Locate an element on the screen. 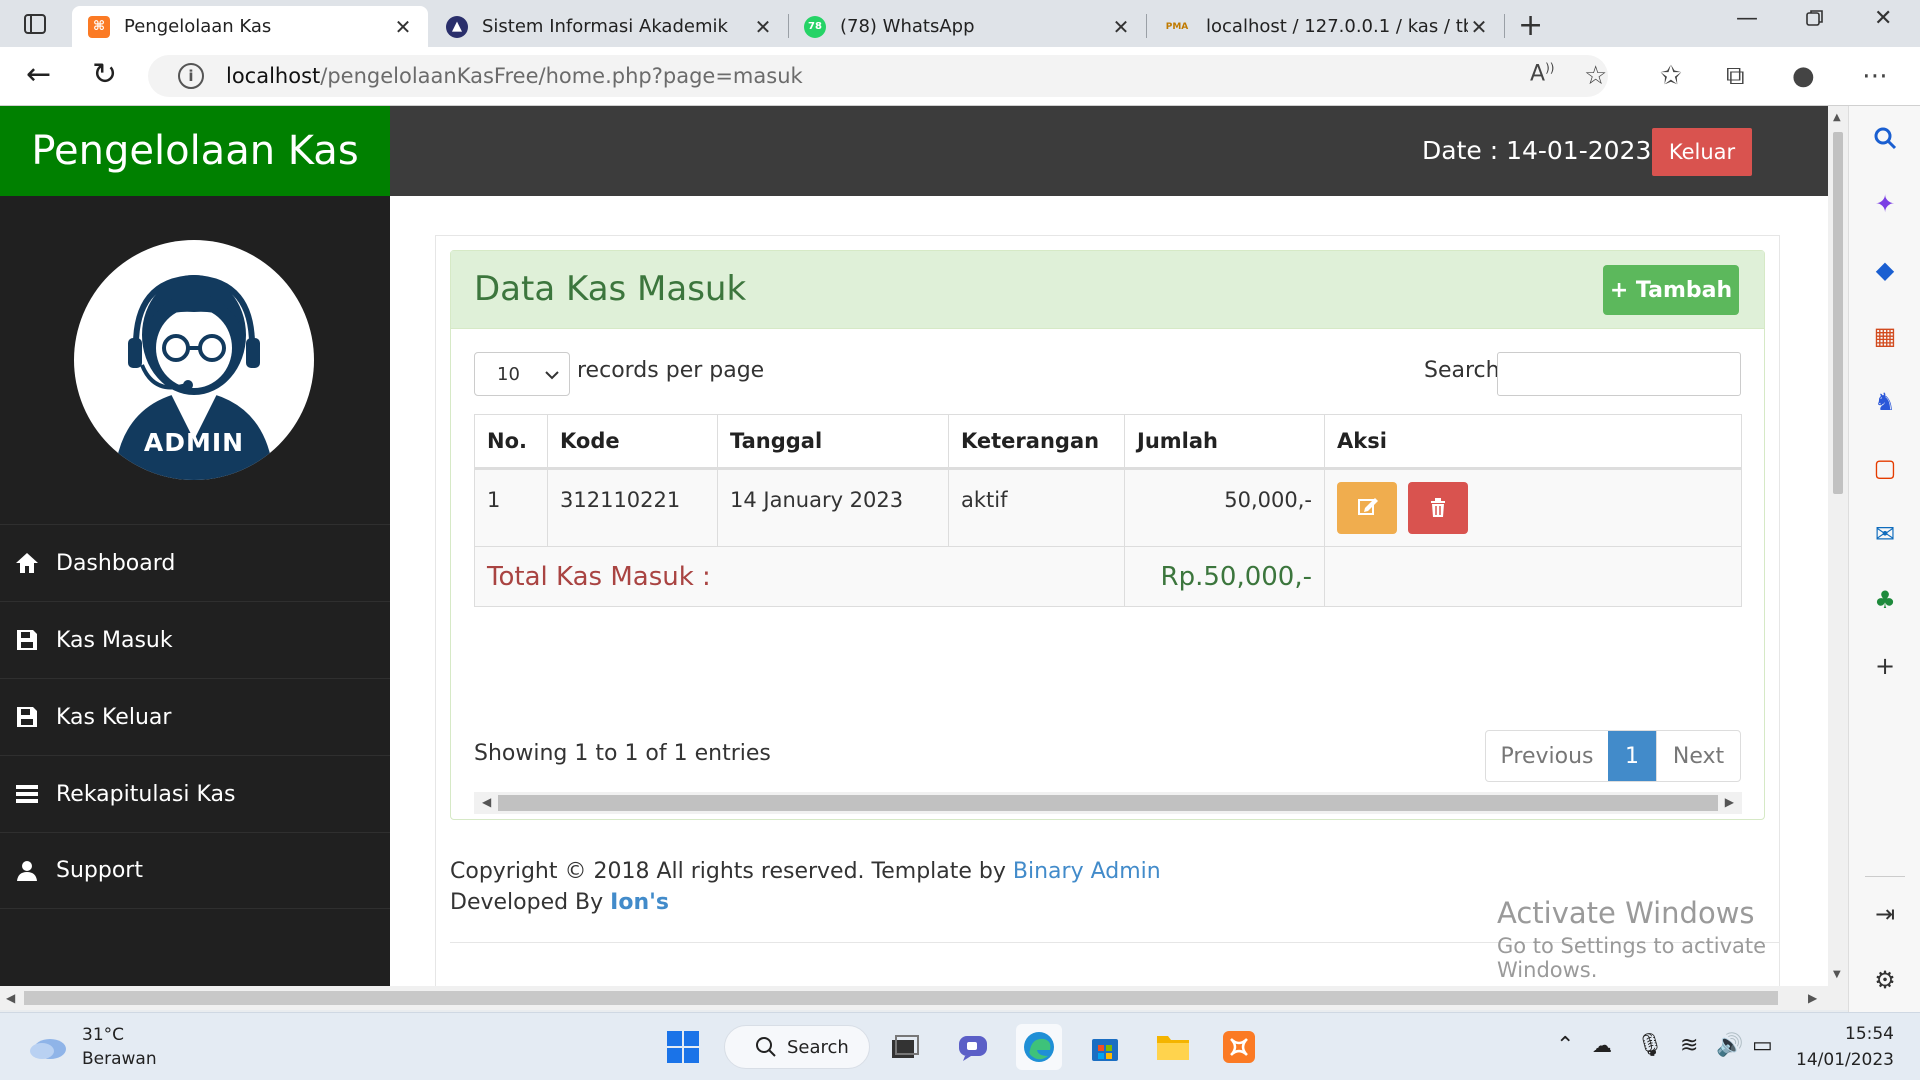 This screenshot has width=1920, height=1080. pagination-page-1: 1 is located at coordinates (1632, 756).